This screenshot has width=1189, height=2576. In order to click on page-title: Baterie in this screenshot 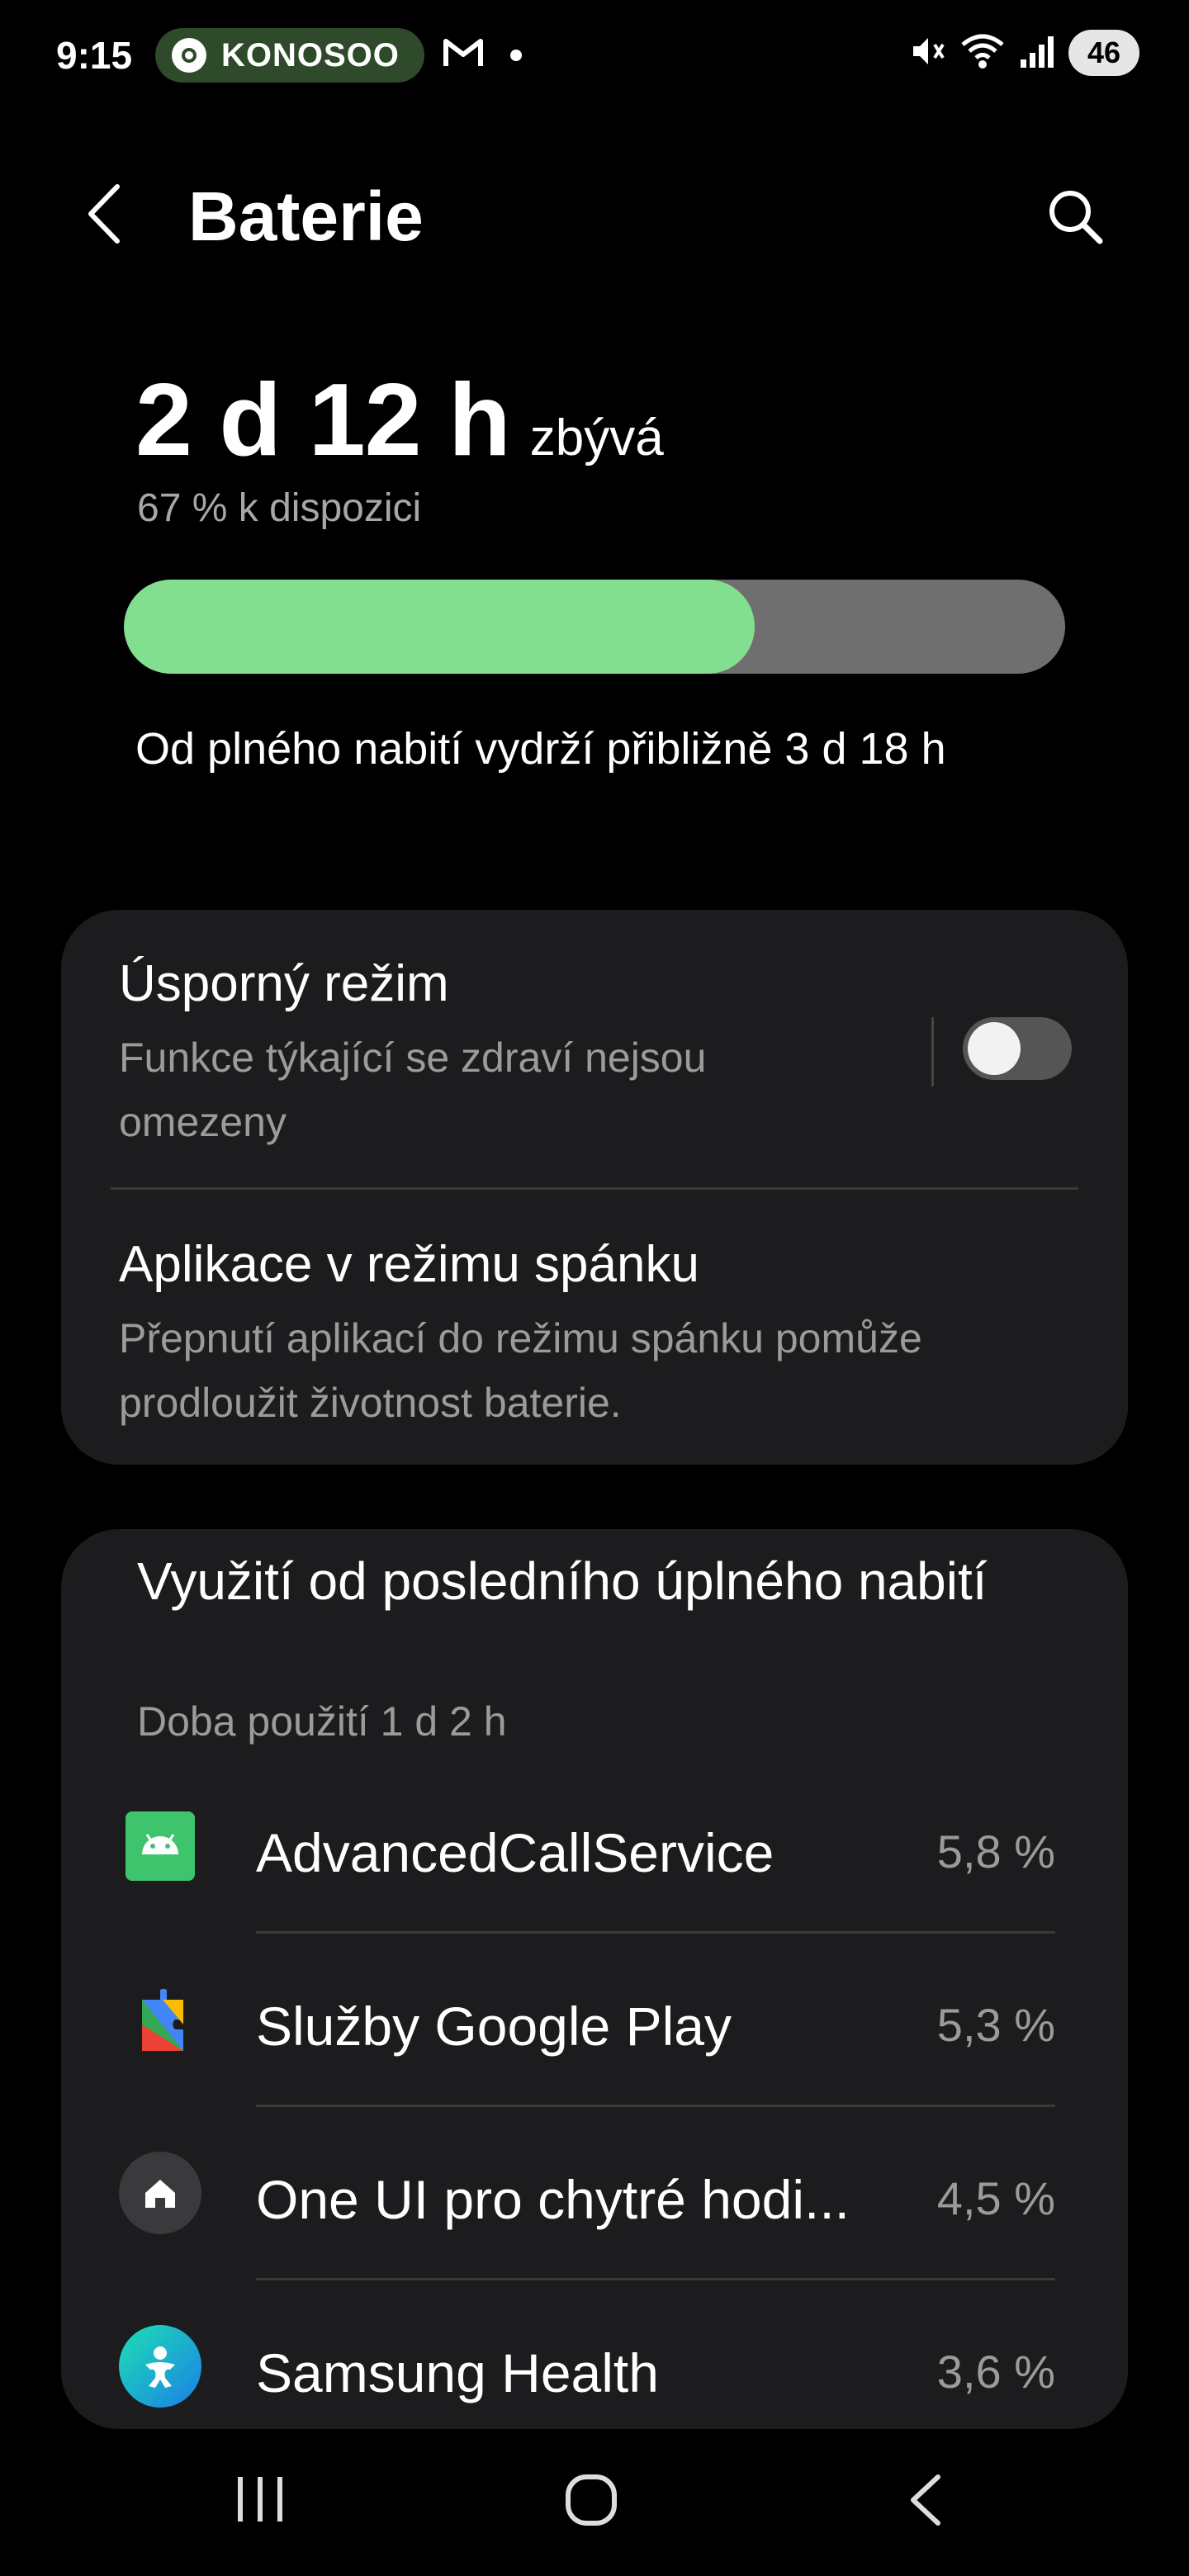, I will do `click(306, 216)`.